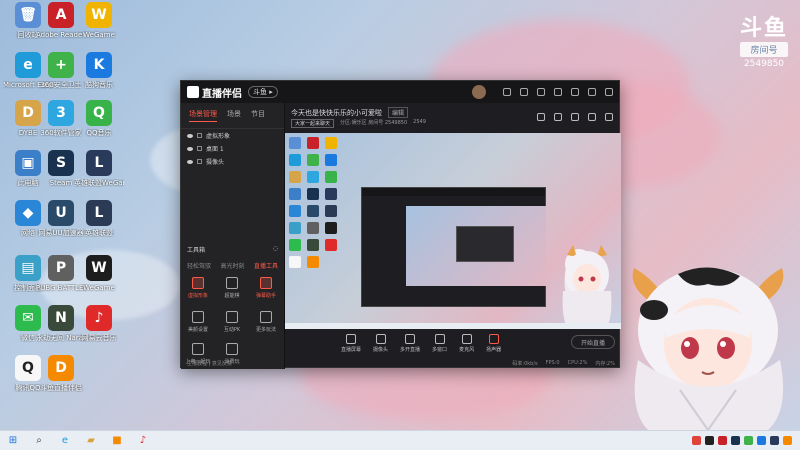 This screenshot has width=800, height=450. Describe the element at coordinates (609, 92) in the screenshot. I see `close-icon` at that location.